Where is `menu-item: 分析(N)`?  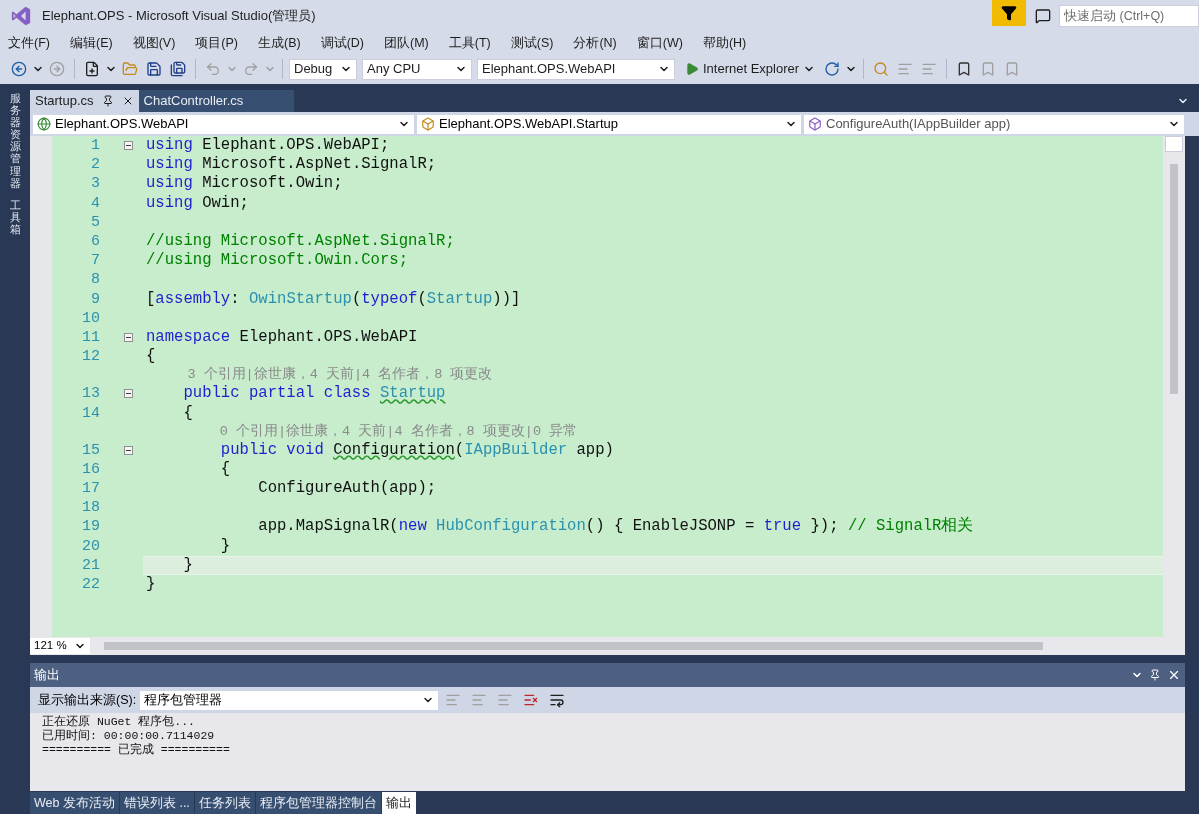 menu-item: 分析(N) is located at coordinates (595, 43).